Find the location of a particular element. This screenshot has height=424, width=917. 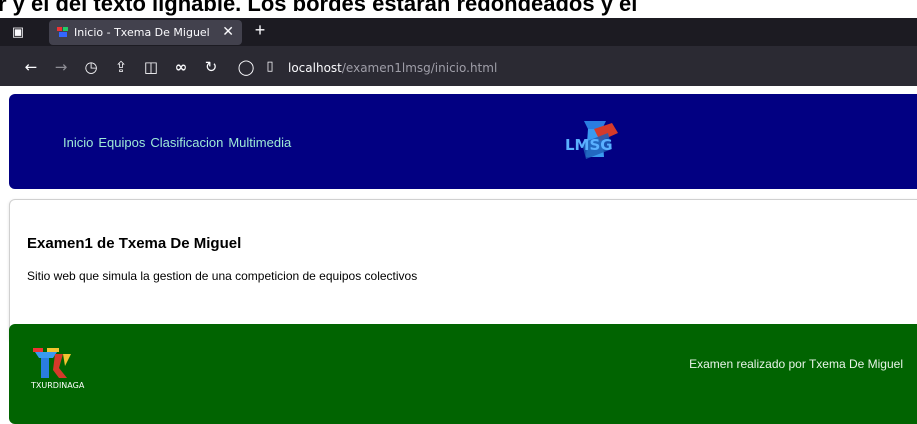

menu-link-multimedia: Multimedia is located at coordinates (259, 142).